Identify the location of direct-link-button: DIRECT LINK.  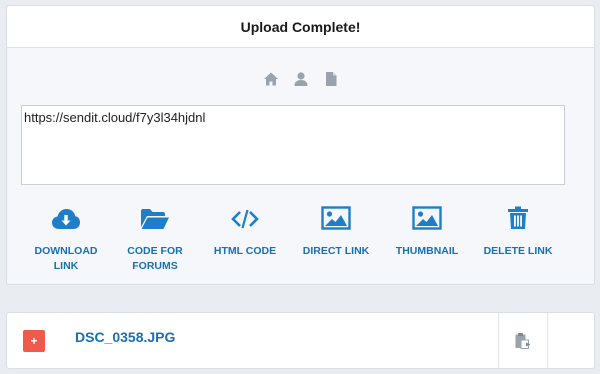
(336, 231).